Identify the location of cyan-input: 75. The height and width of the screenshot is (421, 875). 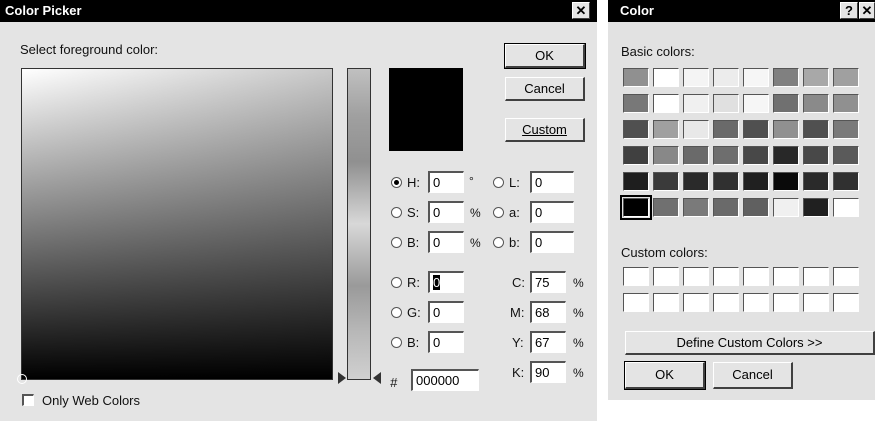
(548, 282).